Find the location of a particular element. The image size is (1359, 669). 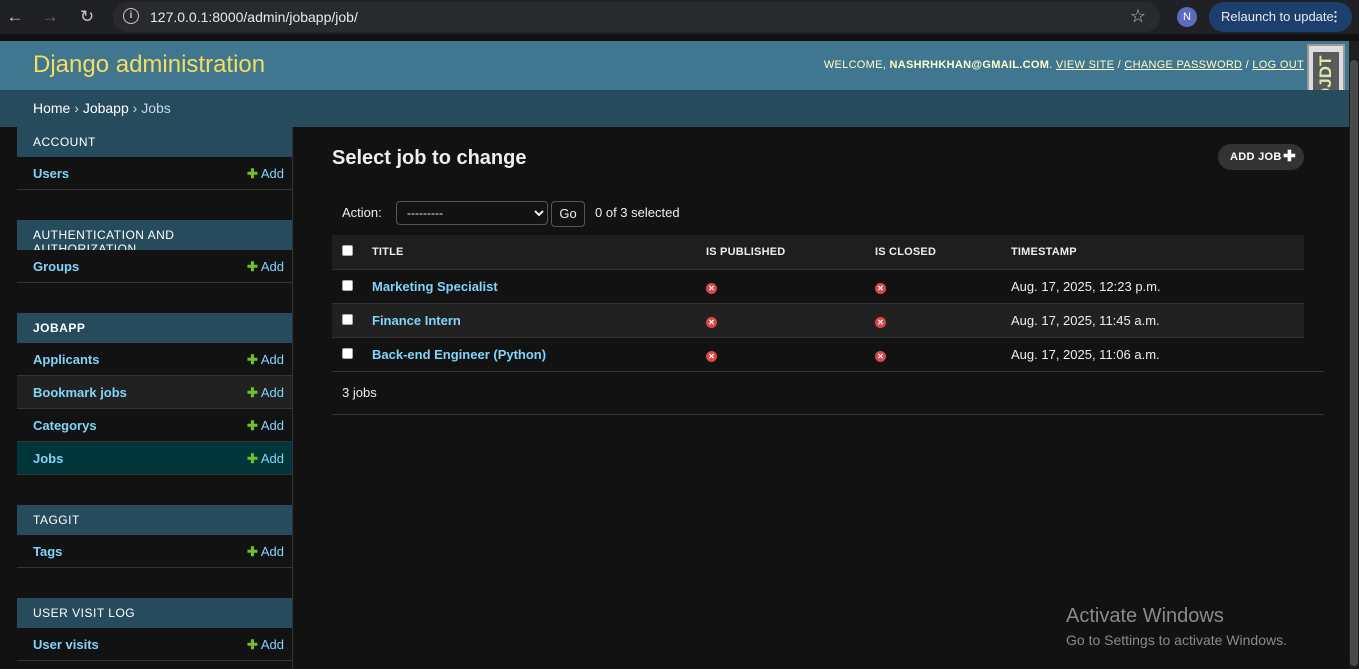

profile-avatar: N is located at coordinates (1187, 17).